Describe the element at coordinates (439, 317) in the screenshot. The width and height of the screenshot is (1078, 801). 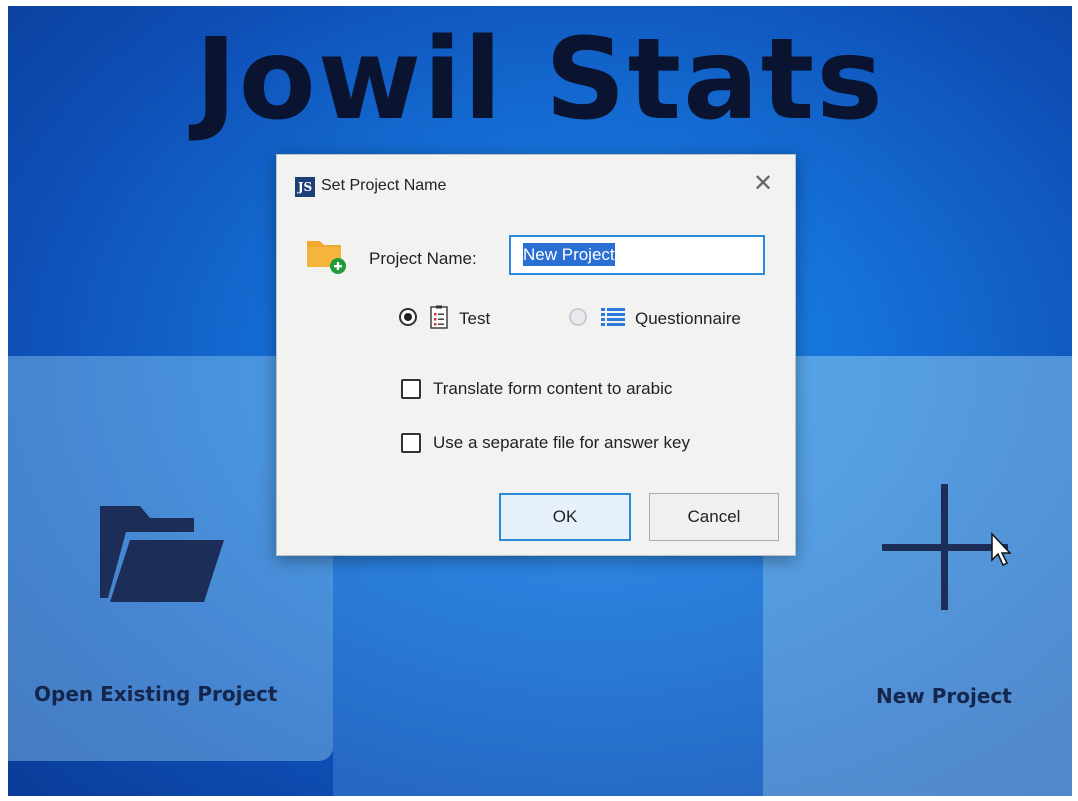
I see `test-sheet-icon` at that location.